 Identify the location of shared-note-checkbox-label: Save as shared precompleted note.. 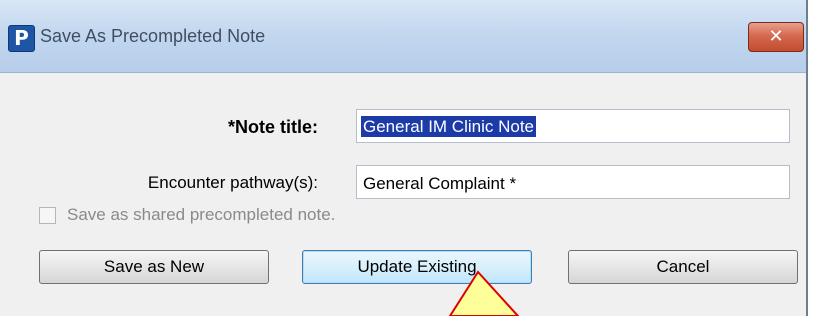
(201, 214).